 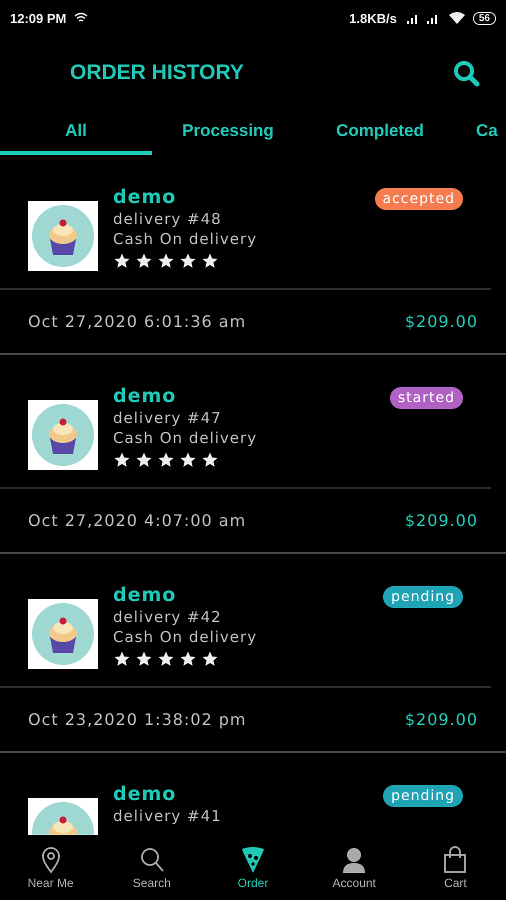 I want to click on page-title: ORDER HISTORY, so click(x=157, y=73).